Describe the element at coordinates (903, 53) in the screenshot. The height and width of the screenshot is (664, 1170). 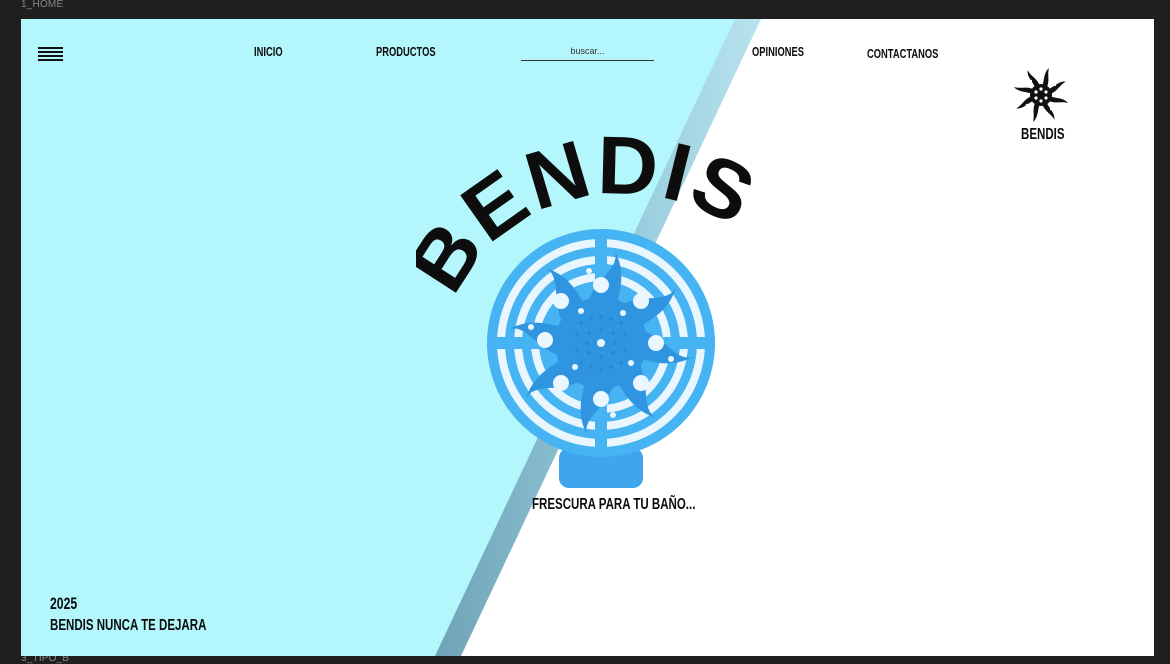
I see `nav-contactanos-label: CONTACTANOS` at that location.